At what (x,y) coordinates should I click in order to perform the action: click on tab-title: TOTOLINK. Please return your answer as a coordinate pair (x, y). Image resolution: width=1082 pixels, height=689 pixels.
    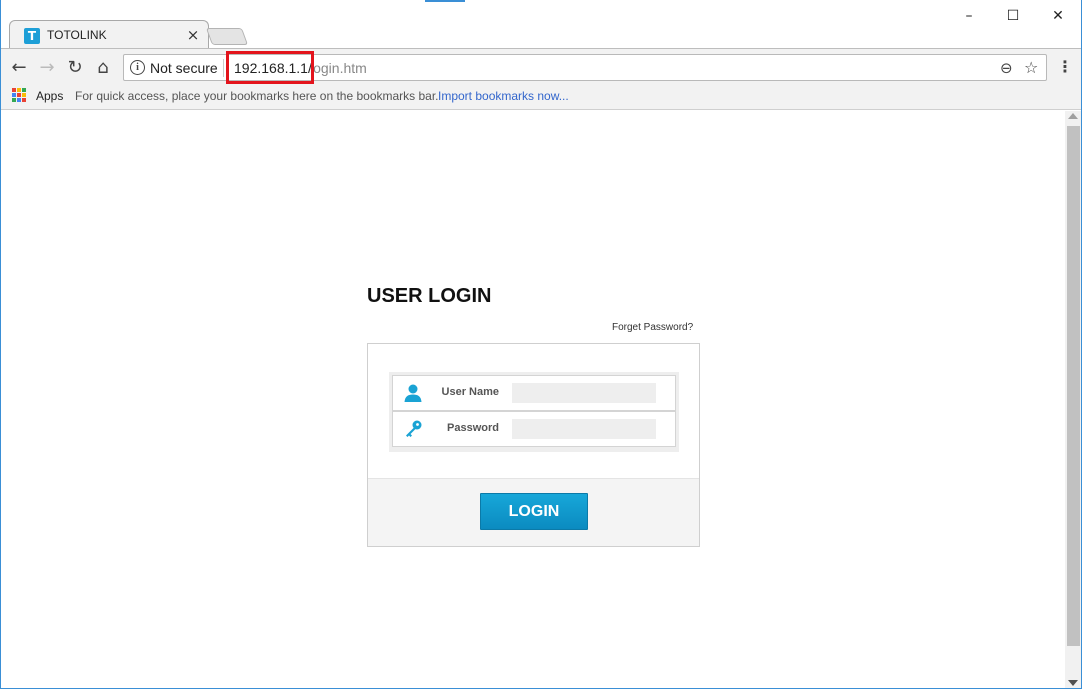
    Looking at the image, I should click on (77, 35).